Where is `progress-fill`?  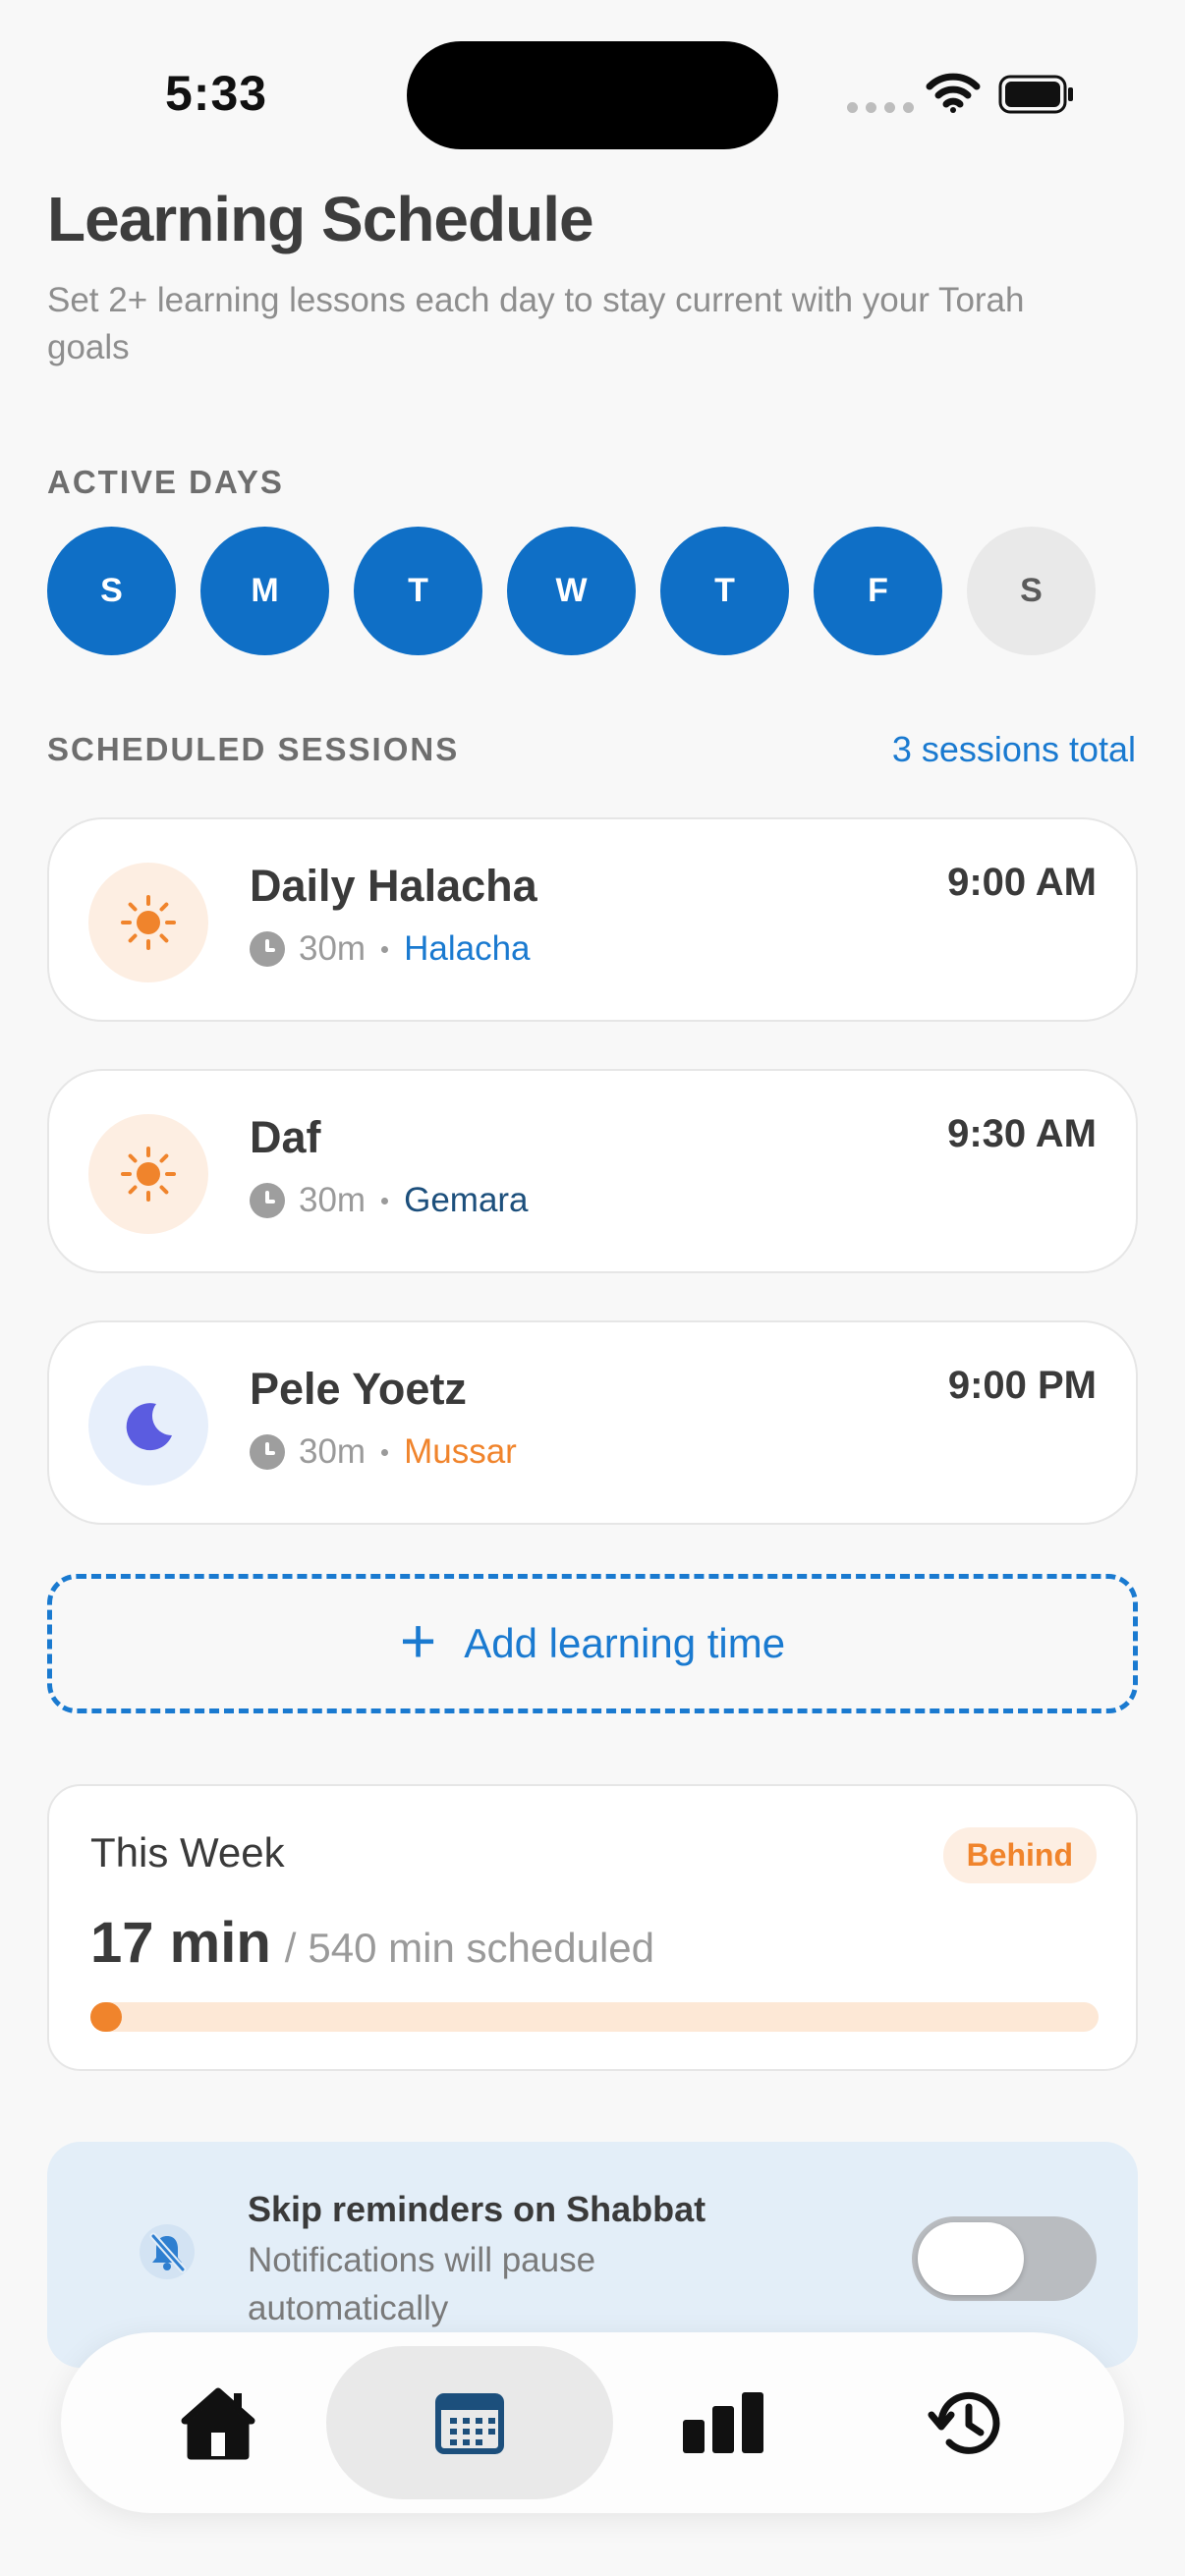 progress-fill is located at coordinates (106, 2017).